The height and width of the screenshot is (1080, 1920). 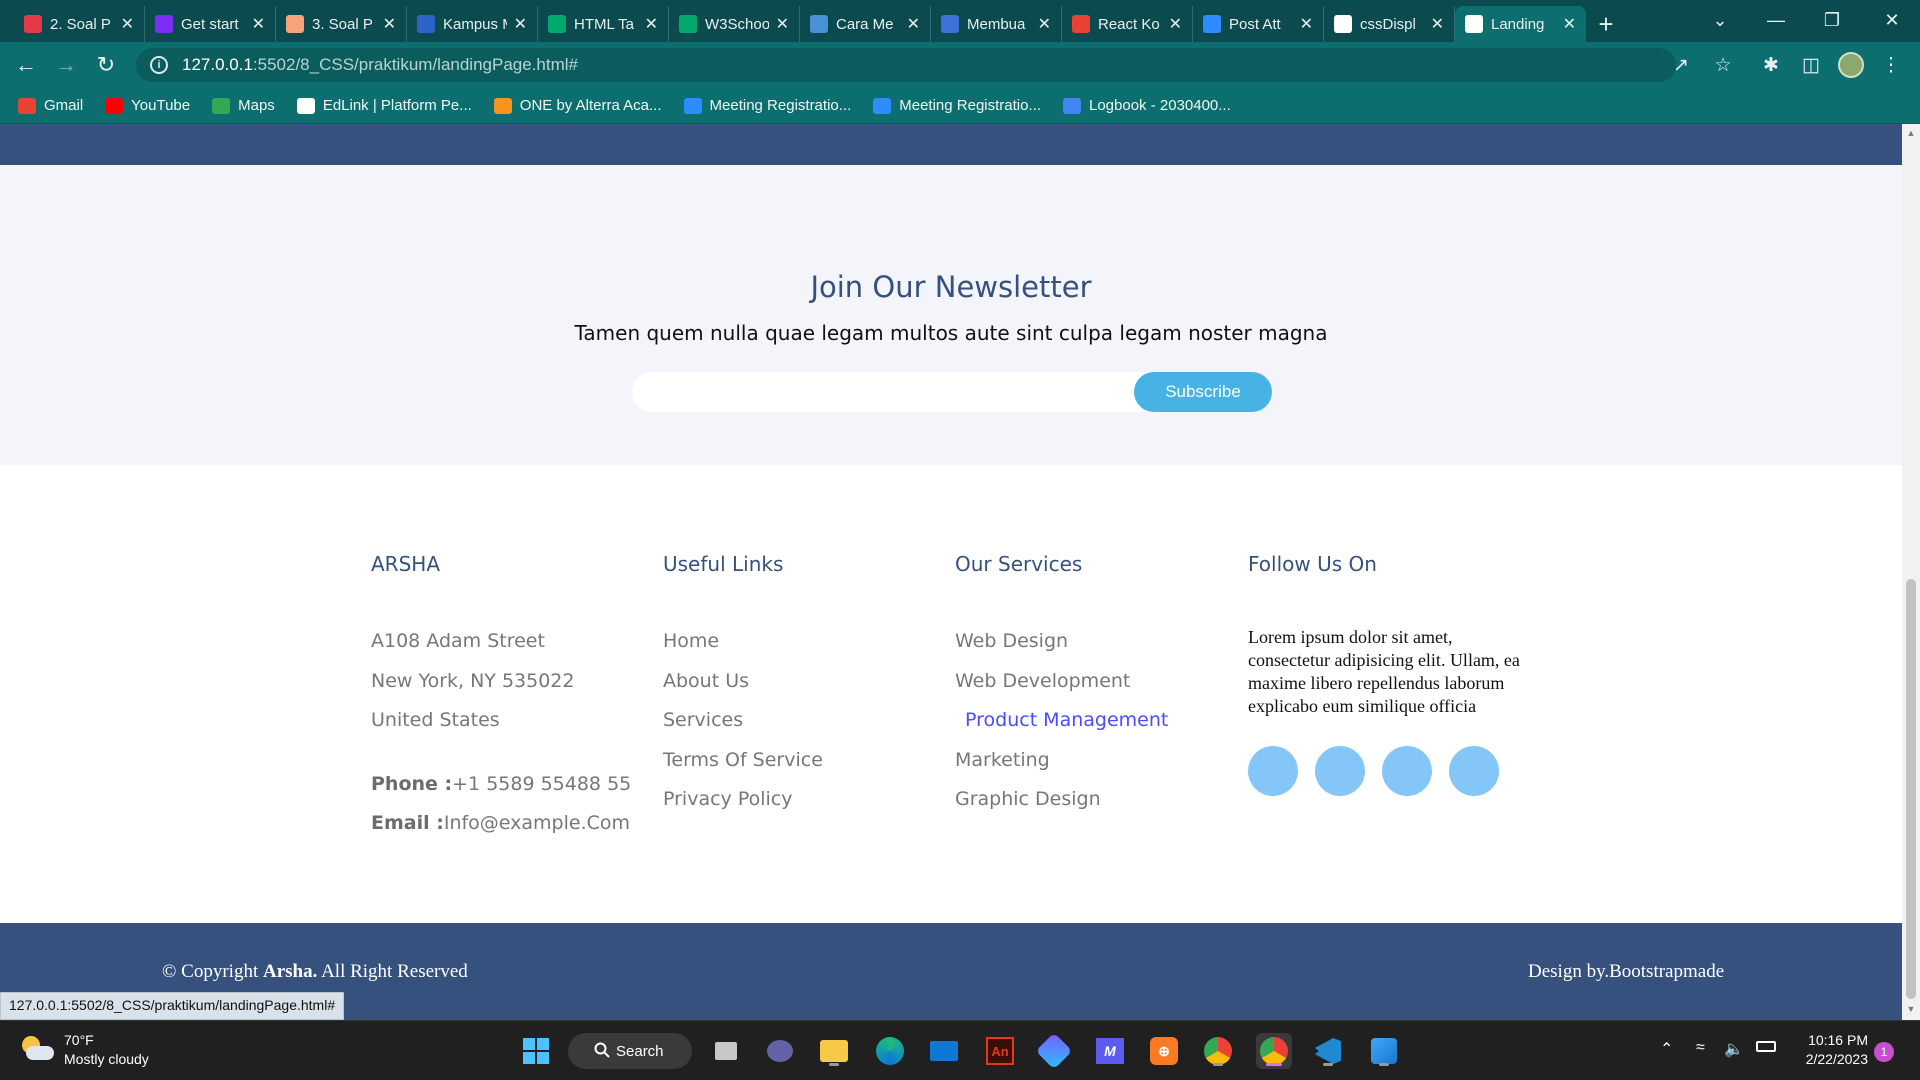 What do you see at coordinates (726, 1051) in the screenshot?
I see `task-view-icon` at bounding box center [726, 1051].